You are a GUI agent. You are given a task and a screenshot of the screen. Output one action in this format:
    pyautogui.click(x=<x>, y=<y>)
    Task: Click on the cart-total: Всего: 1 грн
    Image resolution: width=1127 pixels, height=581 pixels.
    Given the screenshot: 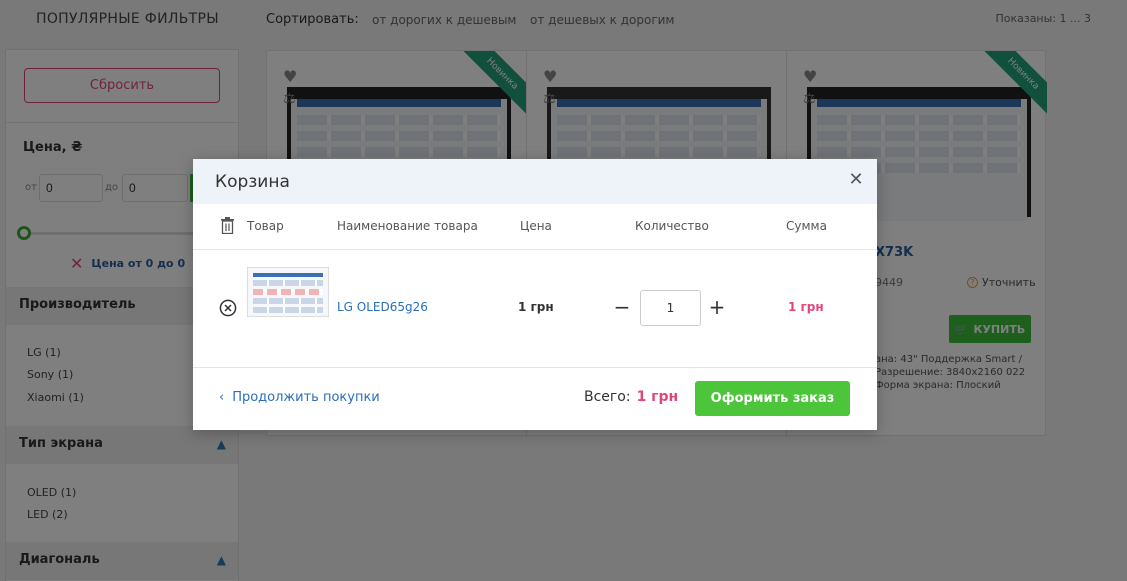 What is the action you would take?
    pyautogui.click(x=631, y=397)
    